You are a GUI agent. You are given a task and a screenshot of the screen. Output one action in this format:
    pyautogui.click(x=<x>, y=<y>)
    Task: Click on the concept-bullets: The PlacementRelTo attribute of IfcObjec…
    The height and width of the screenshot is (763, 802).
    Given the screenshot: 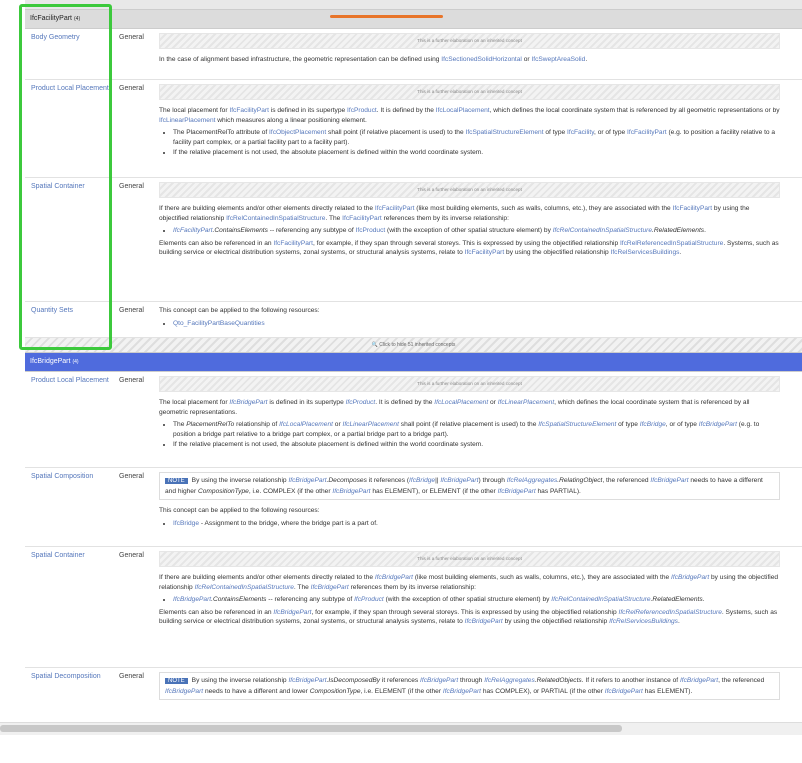 What is the action you would take?
    pyautogui.click(x=469, y=143)
    